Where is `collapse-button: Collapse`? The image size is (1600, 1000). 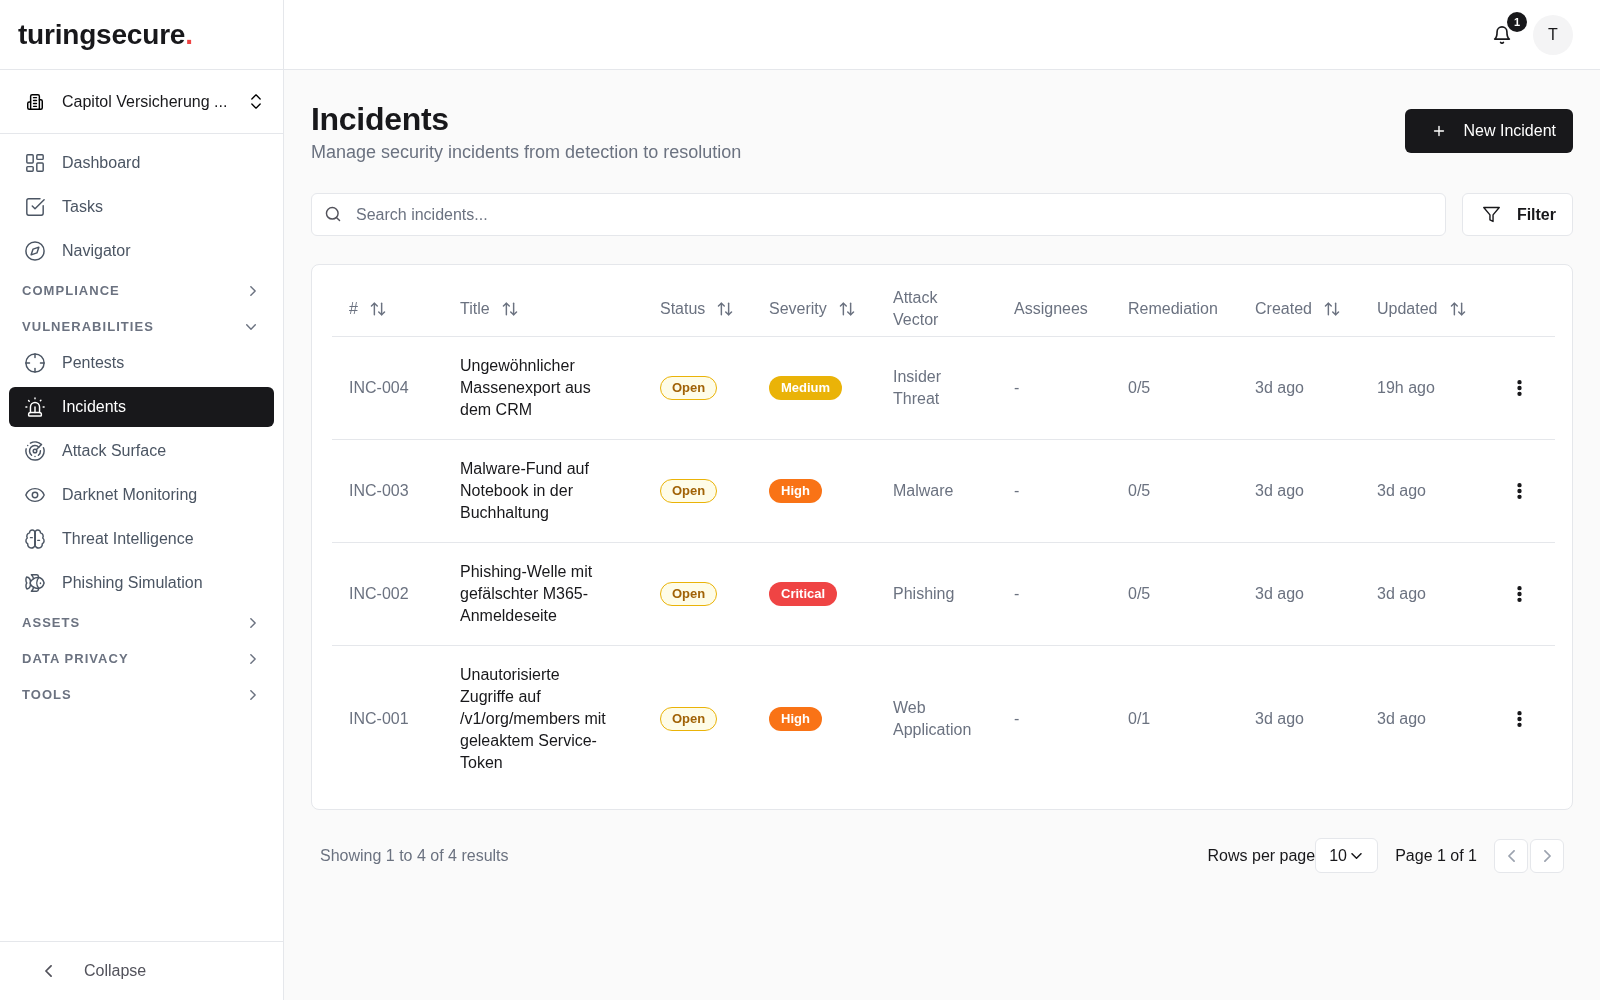 collapse-button: Collapse is located at coordinates (141, 970).